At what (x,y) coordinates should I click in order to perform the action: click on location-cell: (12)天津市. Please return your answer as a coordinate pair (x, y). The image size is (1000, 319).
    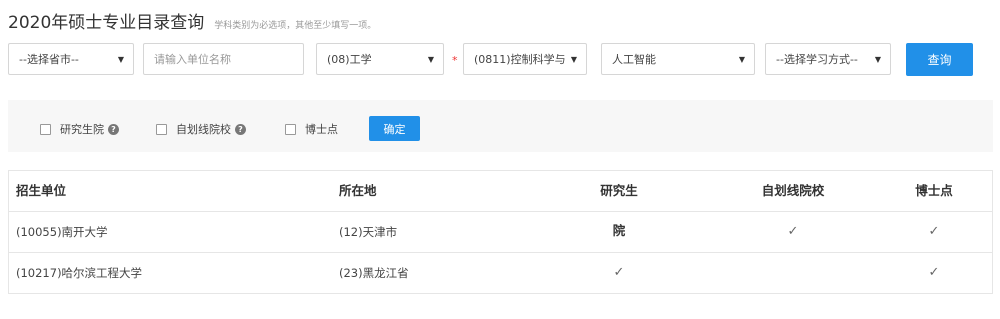
    Looking at the image, I should click on (368, 232).